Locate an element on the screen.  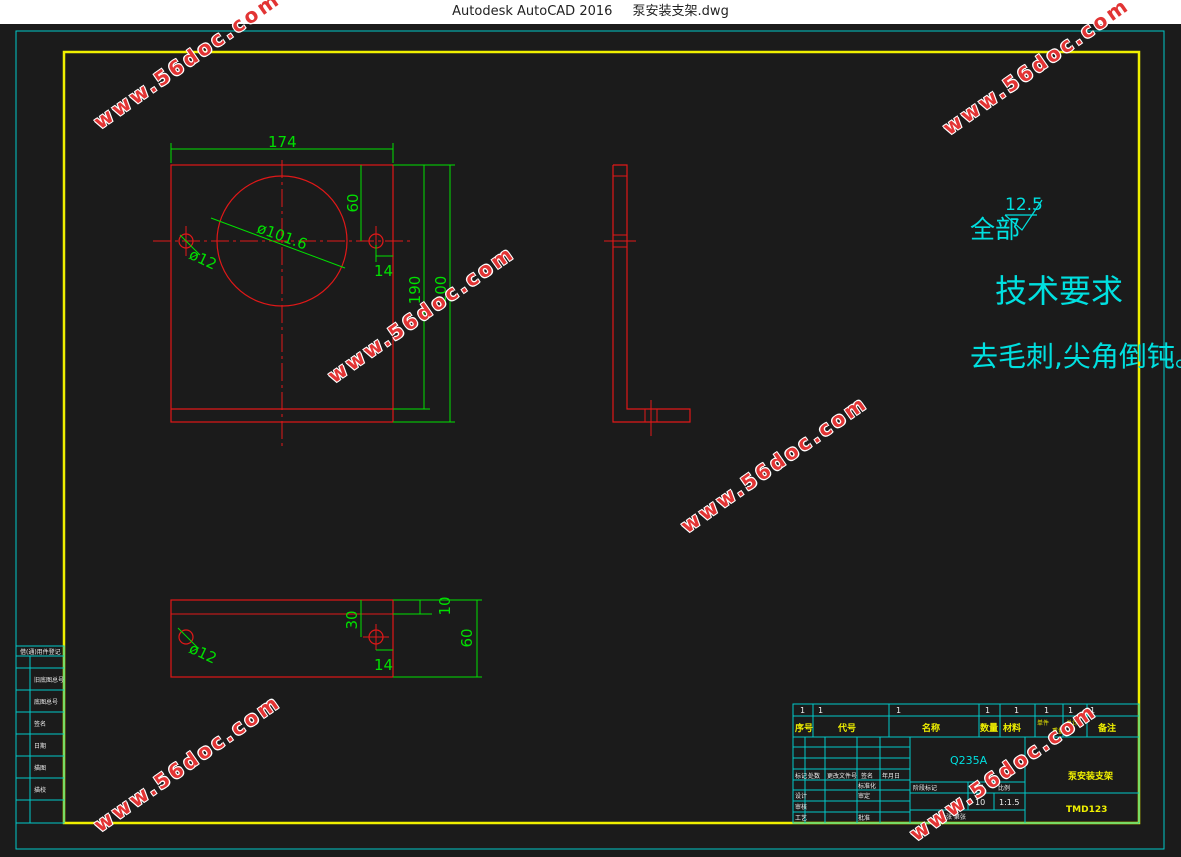
dim-b-hole-text: ø12 is located at coordinates (202, 653).